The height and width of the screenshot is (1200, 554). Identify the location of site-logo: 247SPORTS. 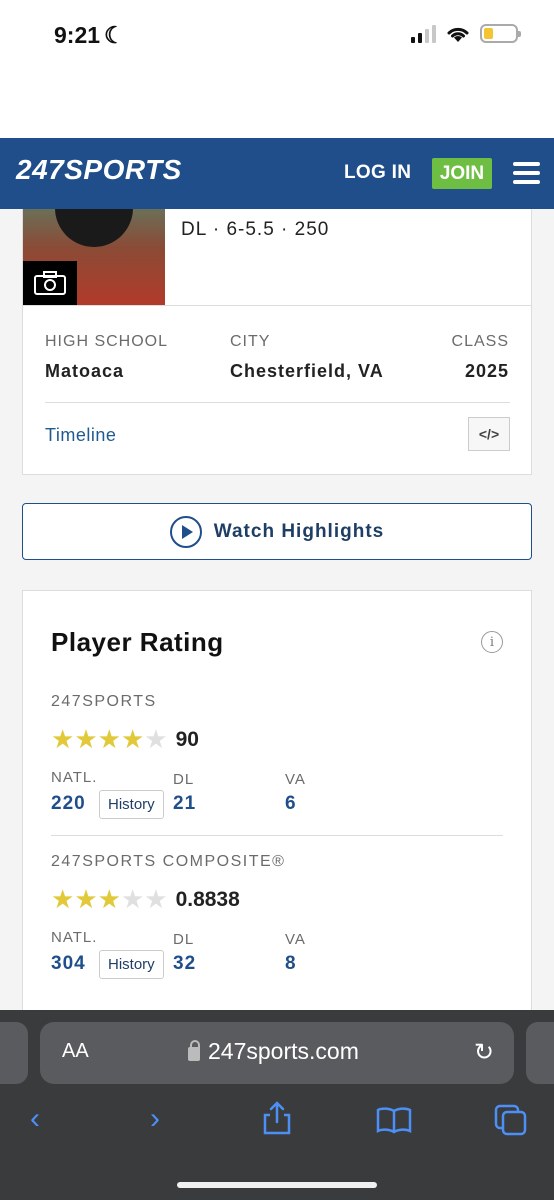
(99, 170).